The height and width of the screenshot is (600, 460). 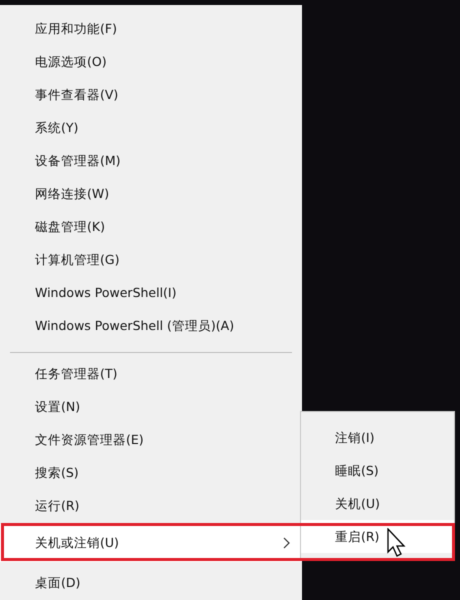 I want to click on menu-item: 电源选项(O), so click(x=151, y=61).